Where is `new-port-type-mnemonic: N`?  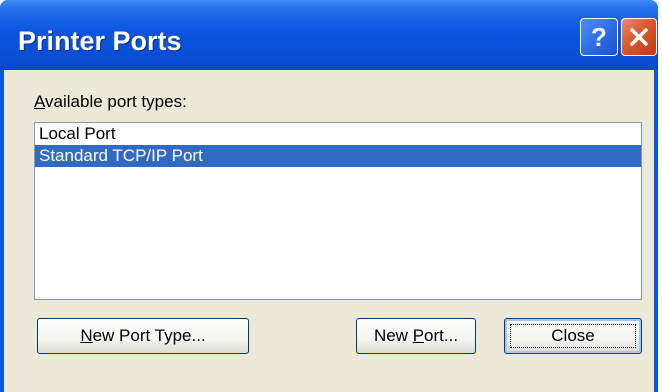 new-port-type-mnemonic: N is located at coordinates (86, 335).